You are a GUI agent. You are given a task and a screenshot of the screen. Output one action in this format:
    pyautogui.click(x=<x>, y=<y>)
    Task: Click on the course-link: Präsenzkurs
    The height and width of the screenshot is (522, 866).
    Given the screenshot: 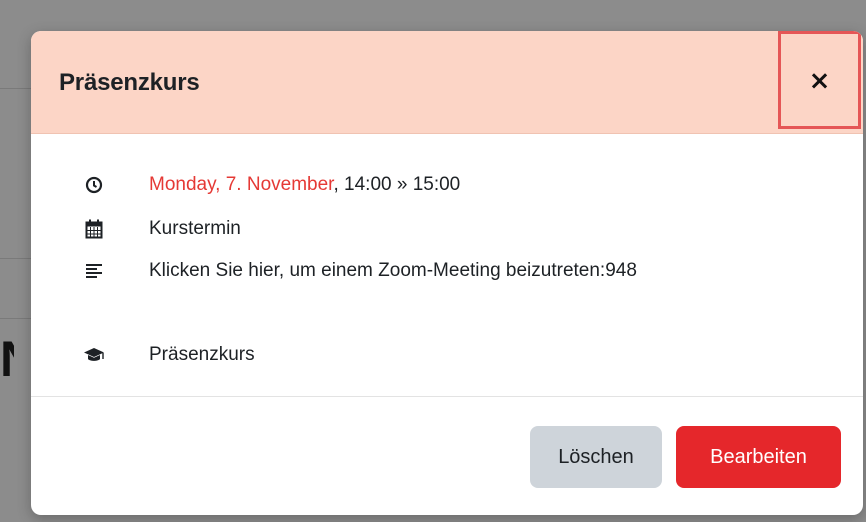 What is the action you would take?
    pyautogui.click(x=202, y=355)
    